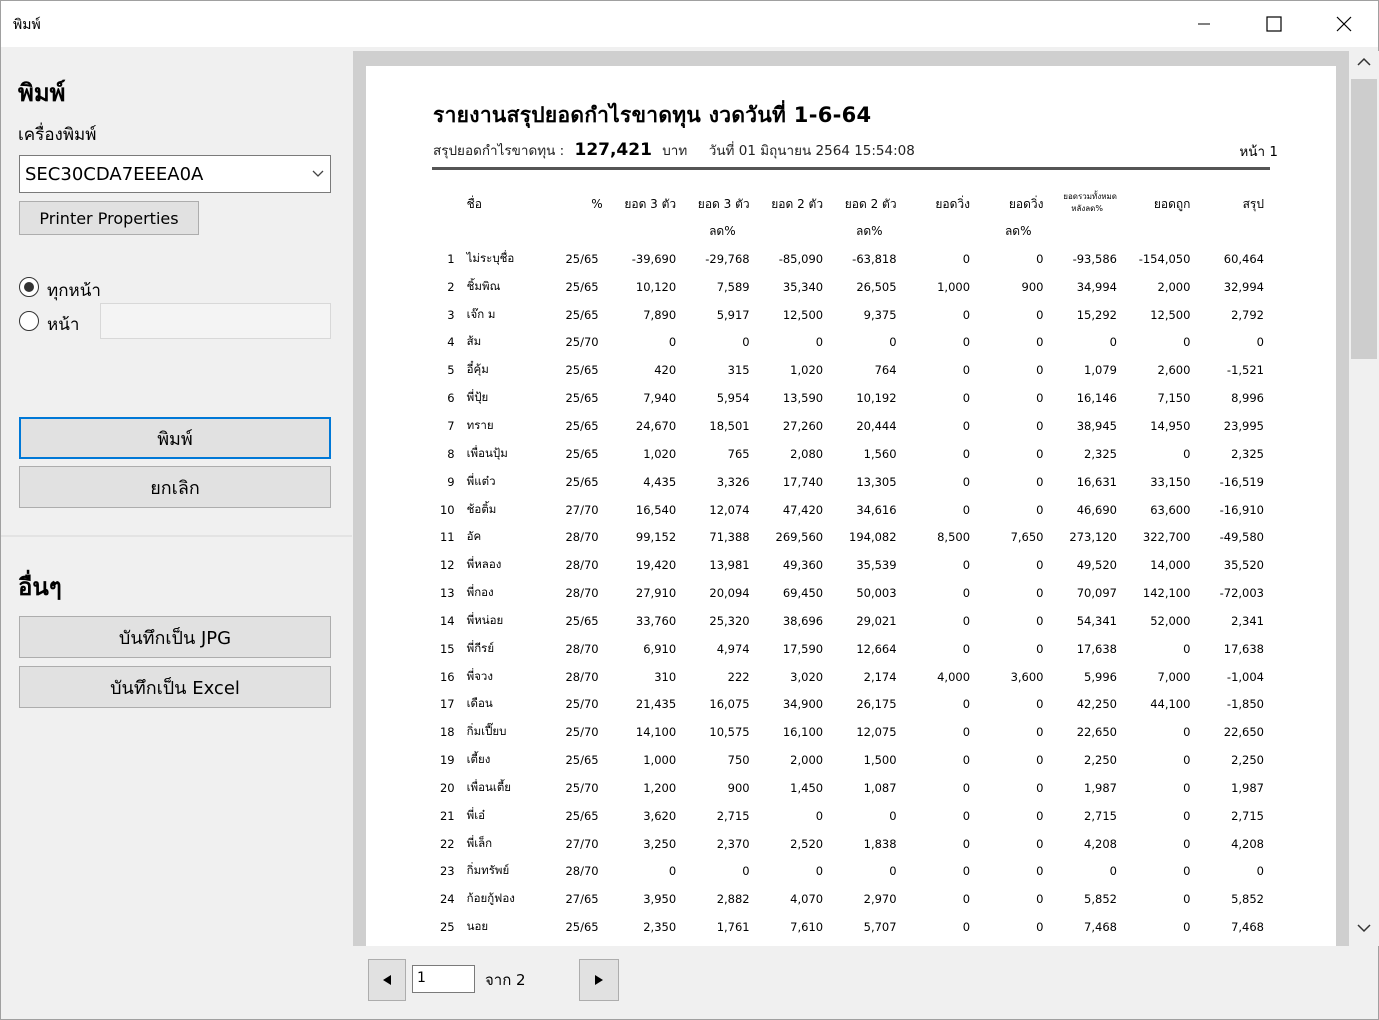 The height and width of the screenshot is (1020, 1379). I want to click on table-cell: เดือน, so click(479, 703).